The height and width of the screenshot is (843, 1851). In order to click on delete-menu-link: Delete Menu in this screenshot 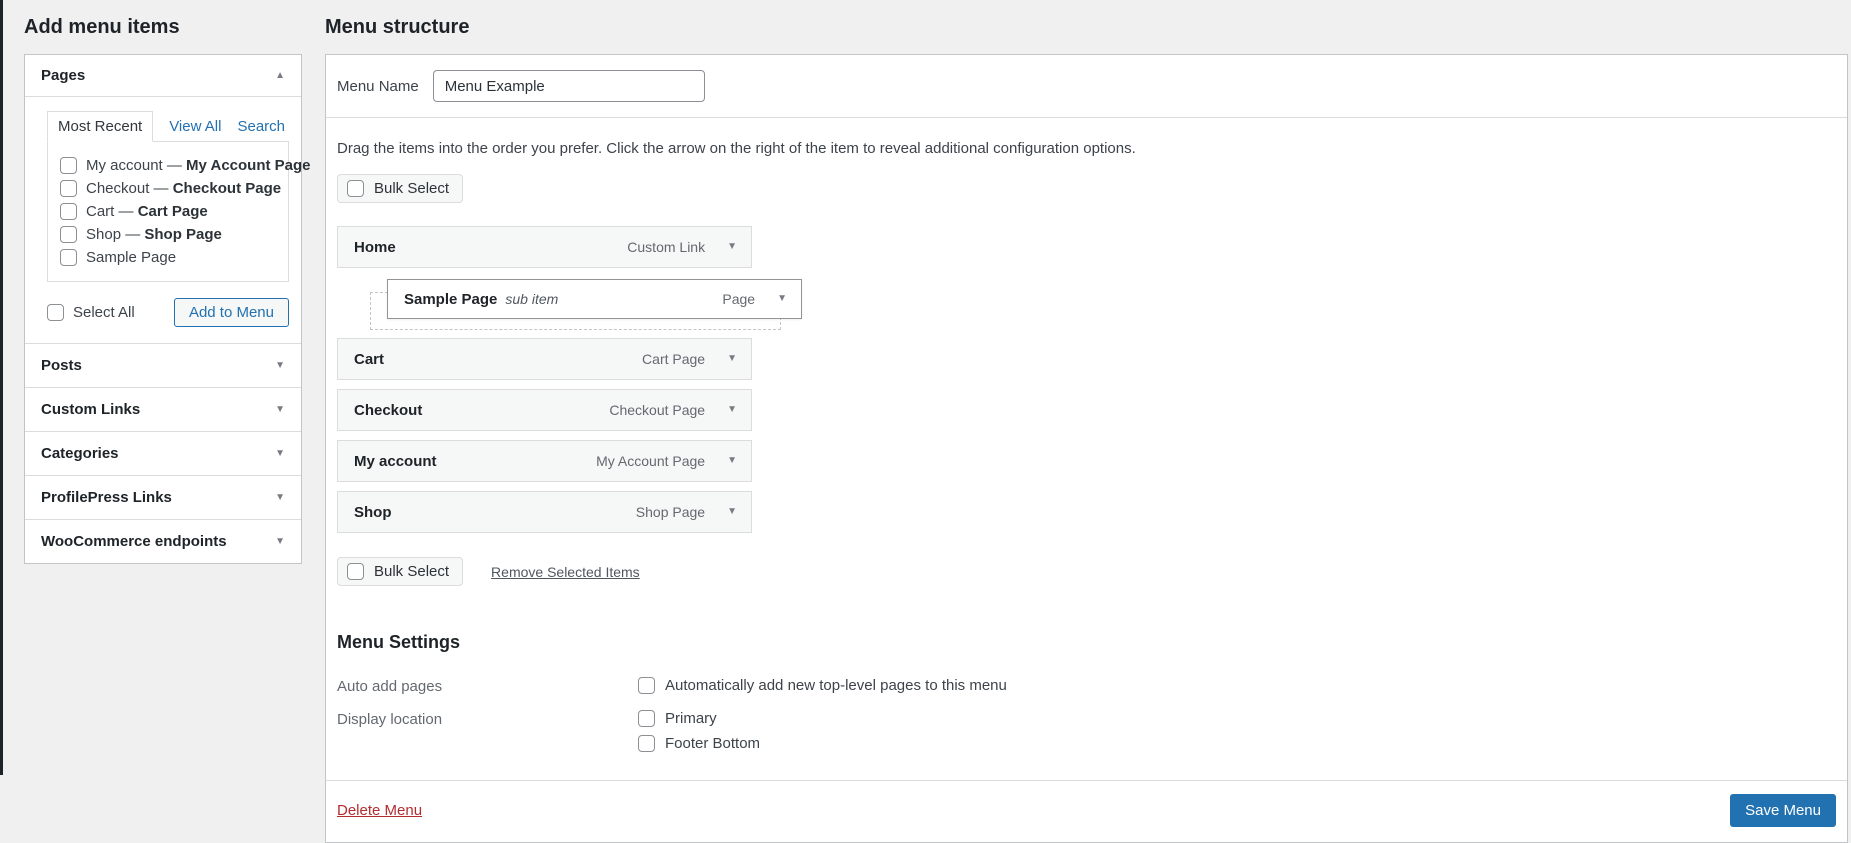, I will do `click(379, 810)`.